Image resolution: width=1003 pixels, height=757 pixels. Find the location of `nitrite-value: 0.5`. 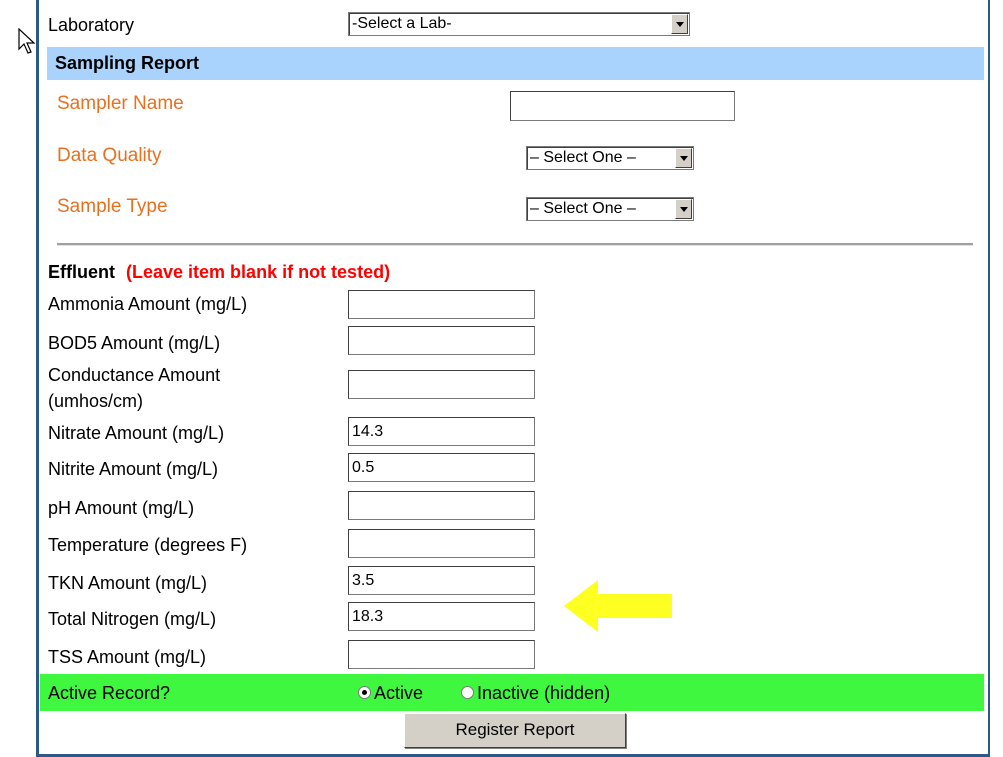

nitrite-value: 0.5 is located at coordinates (363, 467).